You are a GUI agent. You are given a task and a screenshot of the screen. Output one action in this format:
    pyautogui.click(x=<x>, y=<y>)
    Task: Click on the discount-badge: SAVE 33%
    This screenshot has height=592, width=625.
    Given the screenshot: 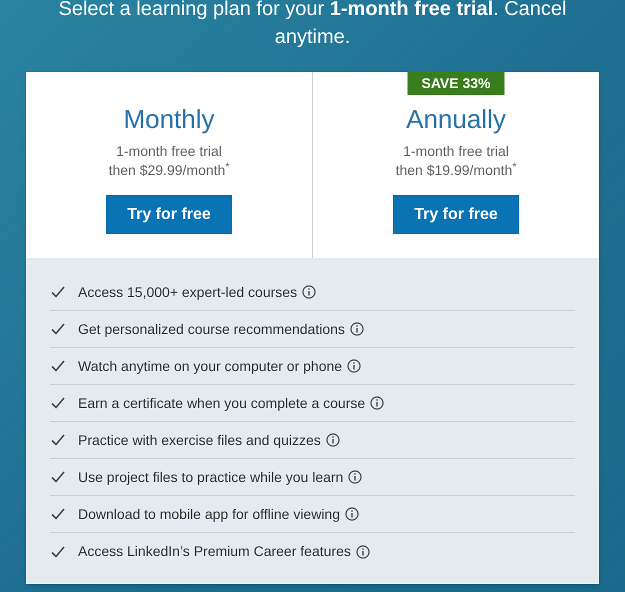 What is the action you would take?
    pyautogui.click(x=456, y=83)
    